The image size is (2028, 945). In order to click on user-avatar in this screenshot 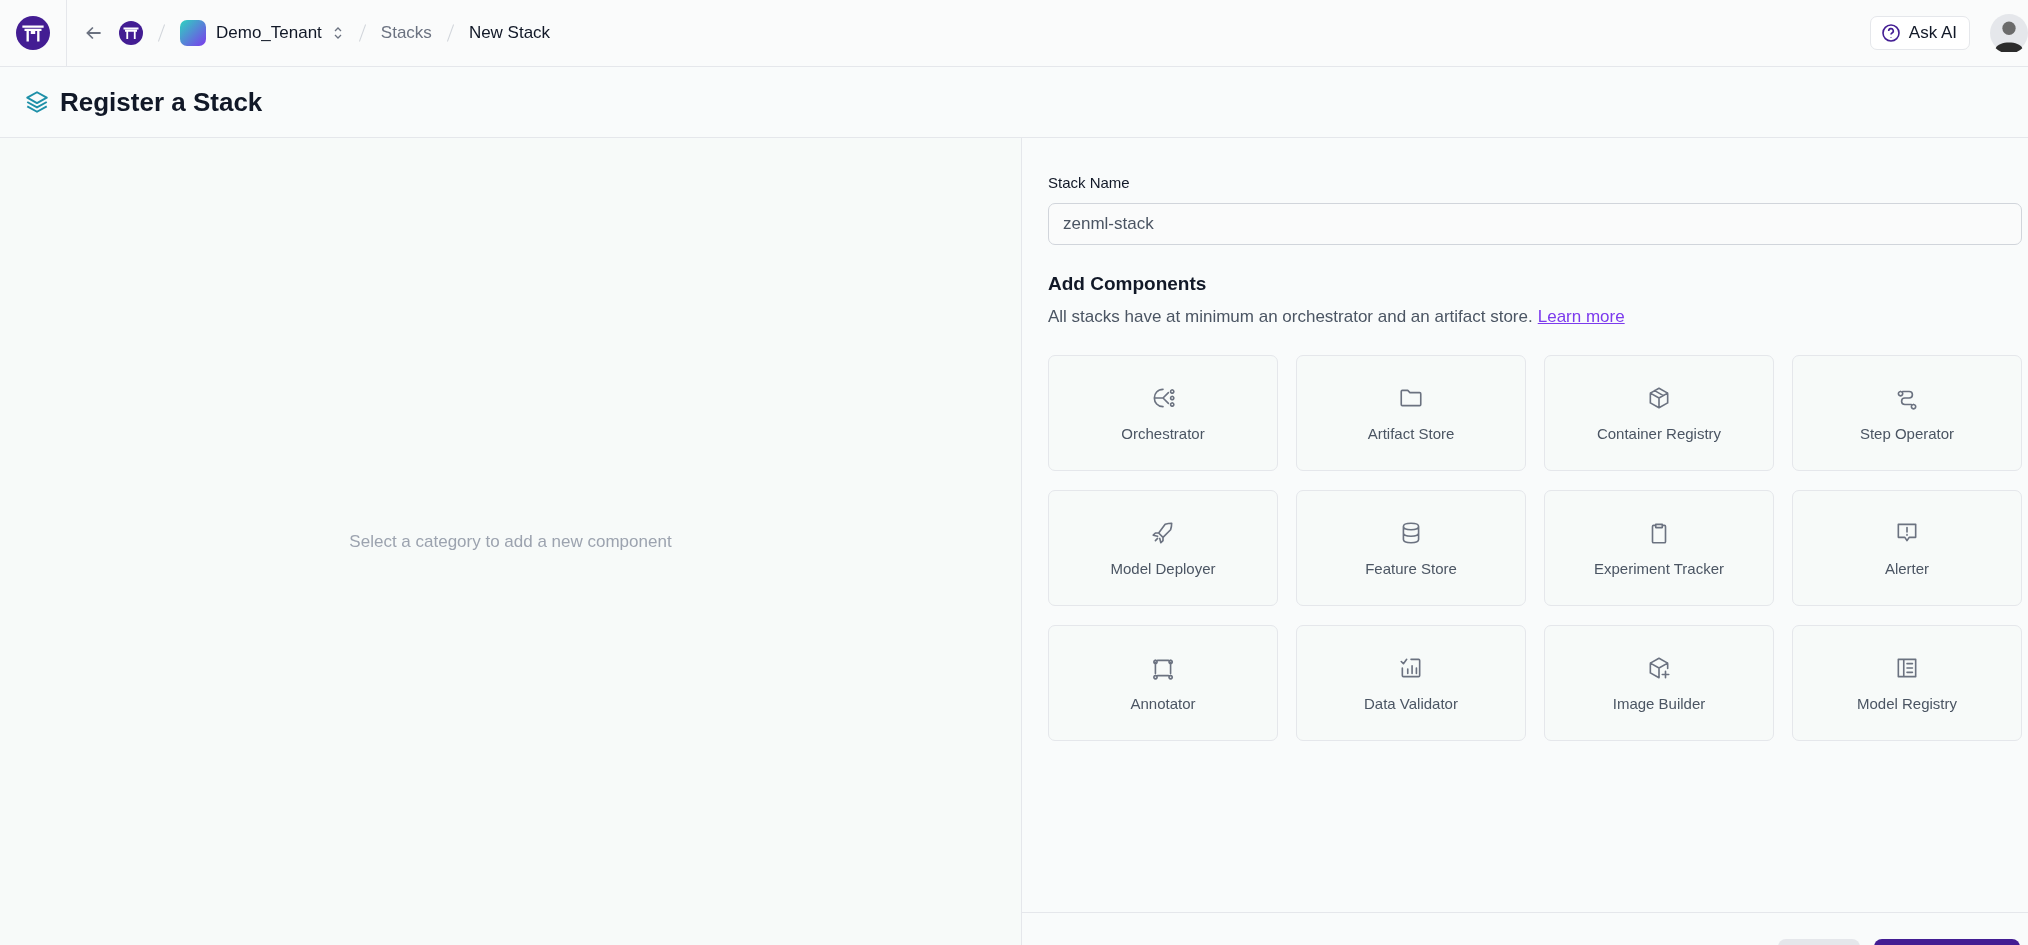, I will do `click(2009, 33)`.